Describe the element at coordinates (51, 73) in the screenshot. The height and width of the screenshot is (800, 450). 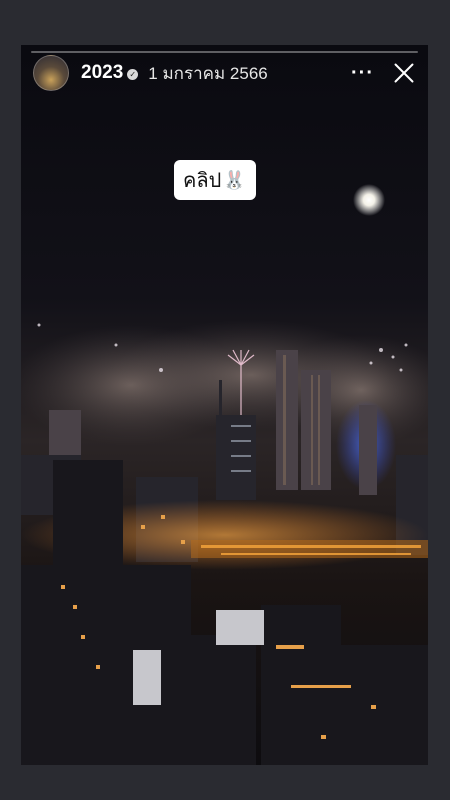
I see `avatar` at that location.